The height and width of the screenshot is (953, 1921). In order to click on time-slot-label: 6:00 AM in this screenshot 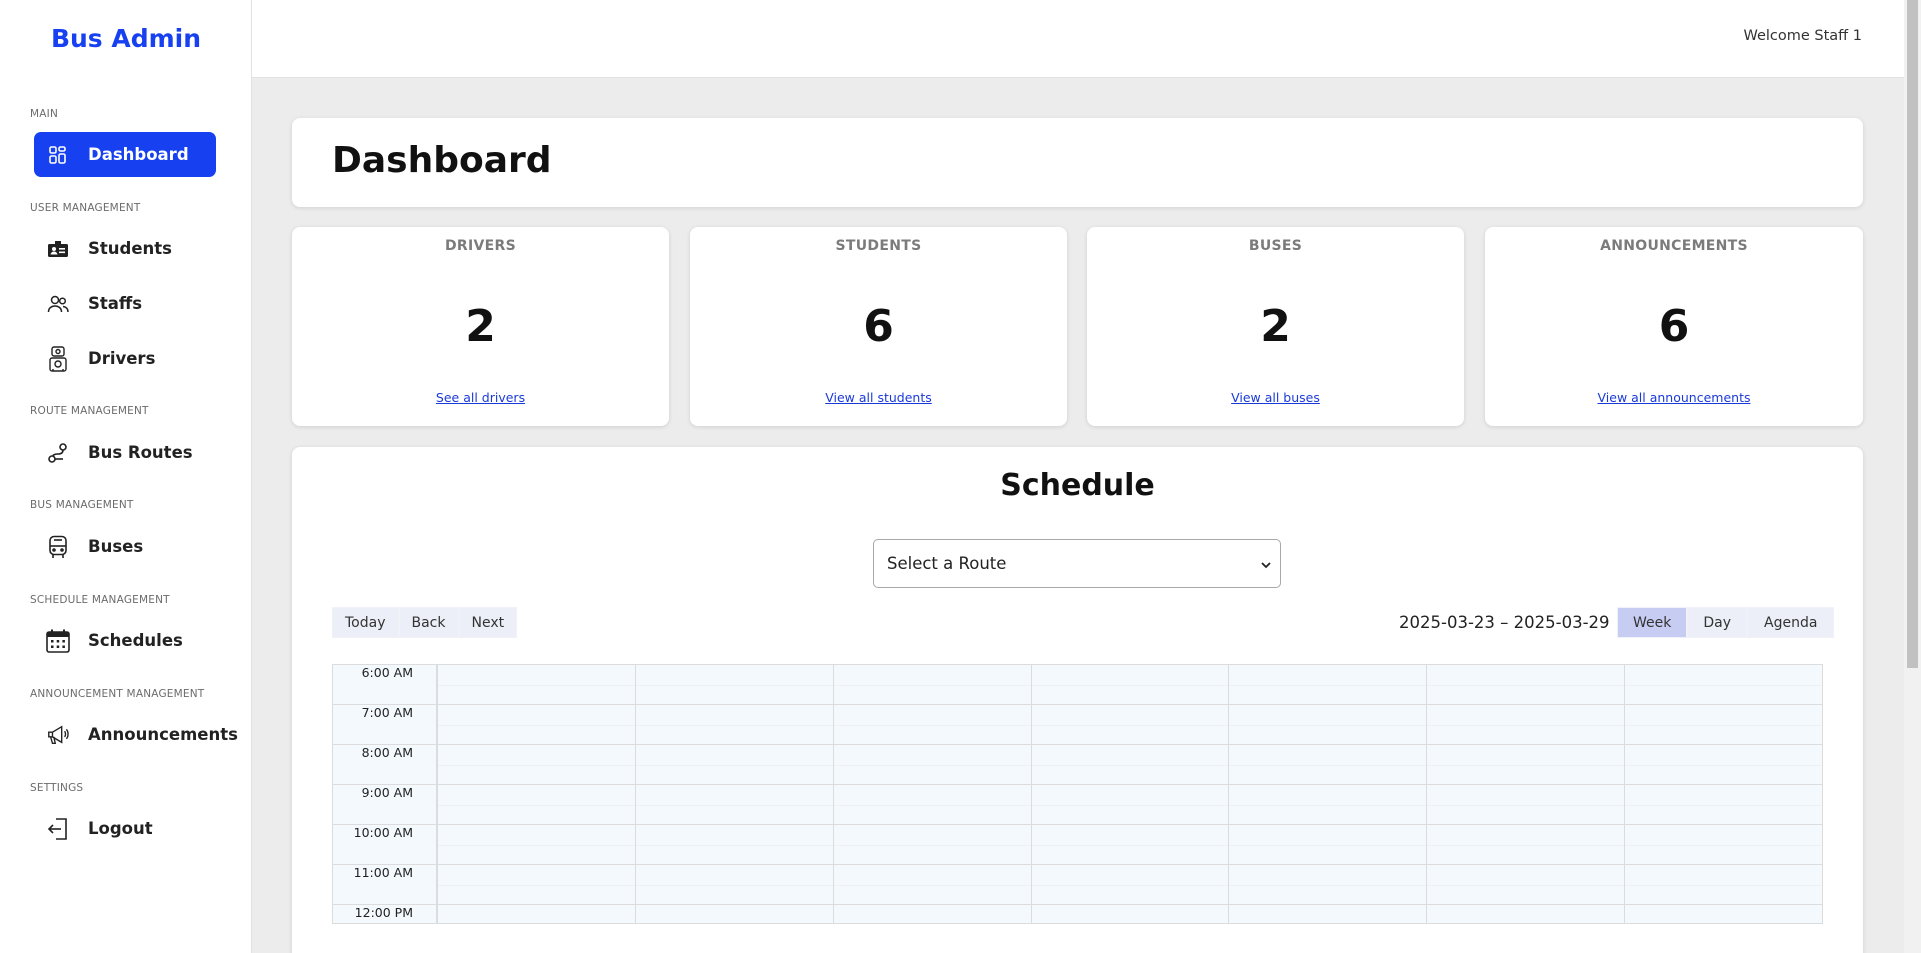, I will do `click(387, 672)`.